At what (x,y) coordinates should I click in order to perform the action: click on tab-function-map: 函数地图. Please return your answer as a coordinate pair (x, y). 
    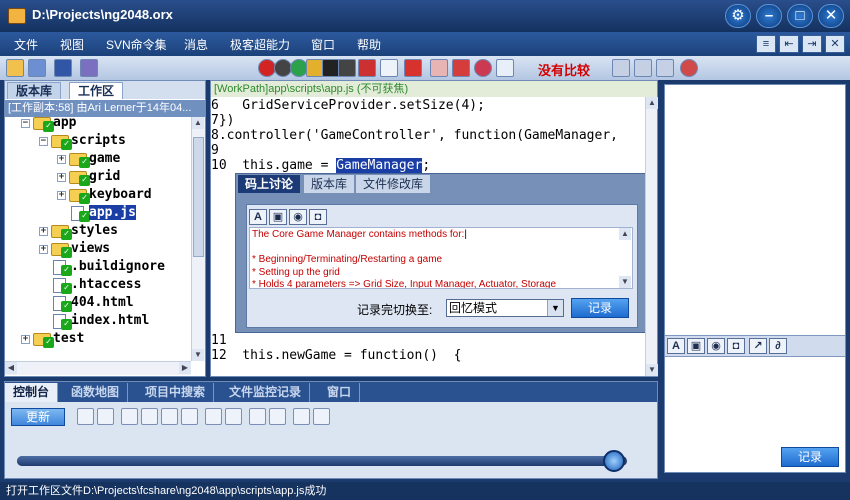
    Looking at the image, I should click on (96, 392).